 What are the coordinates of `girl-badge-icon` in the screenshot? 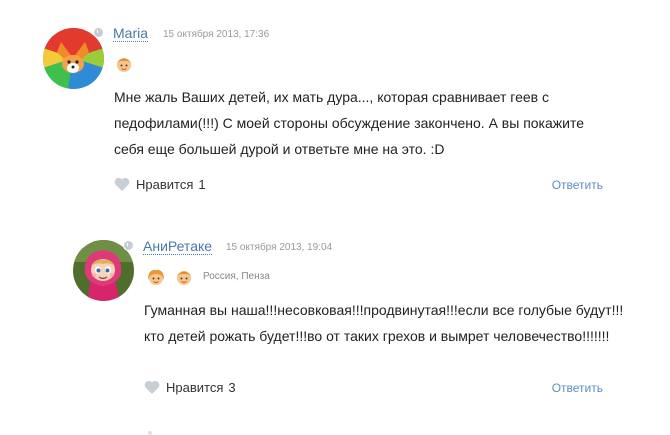 It's located at (156, 277).